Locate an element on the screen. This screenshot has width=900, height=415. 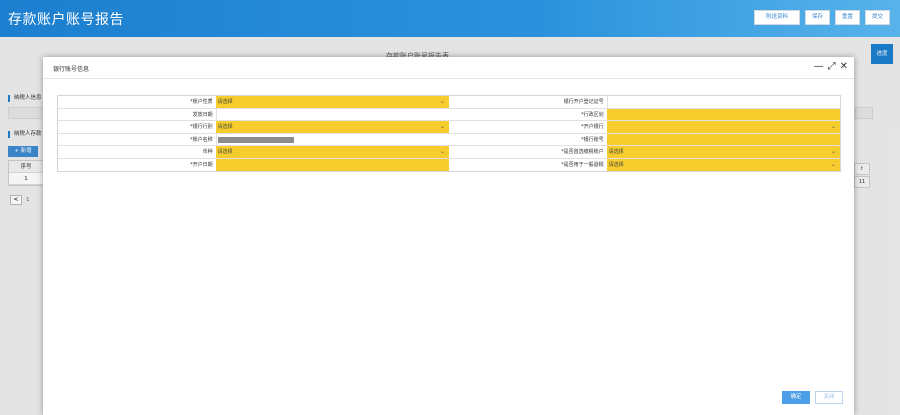
account-type-label: *账户性质 is located at coordinates (137, 102).